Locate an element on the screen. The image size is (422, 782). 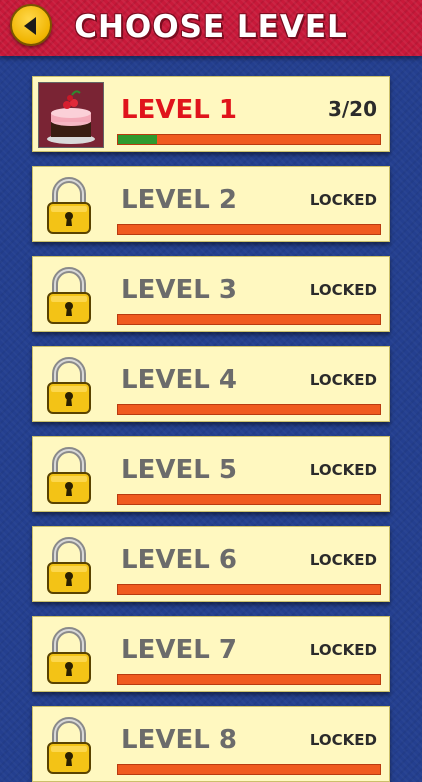
level-name: LEVEL 1 is located at coordinates (179, 110).